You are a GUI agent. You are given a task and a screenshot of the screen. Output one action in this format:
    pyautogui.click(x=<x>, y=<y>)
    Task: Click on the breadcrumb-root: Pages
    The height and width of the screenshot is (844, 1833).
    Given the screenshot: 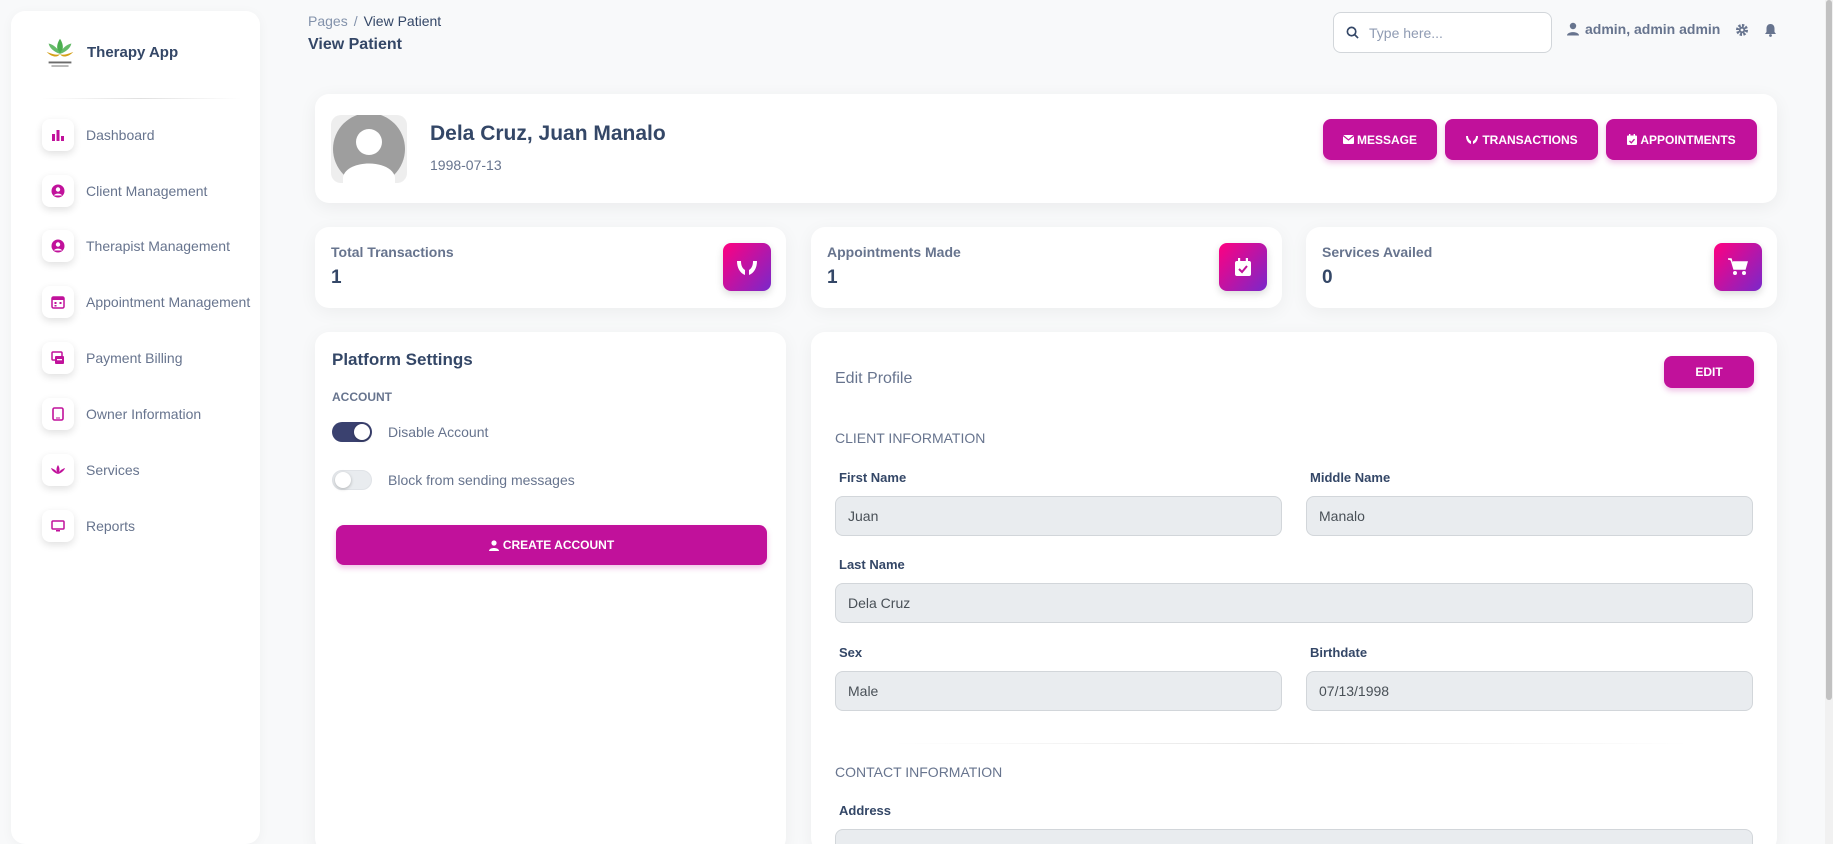 What is the action you would take?
    pyautogui.click(x=328, y=21)
    